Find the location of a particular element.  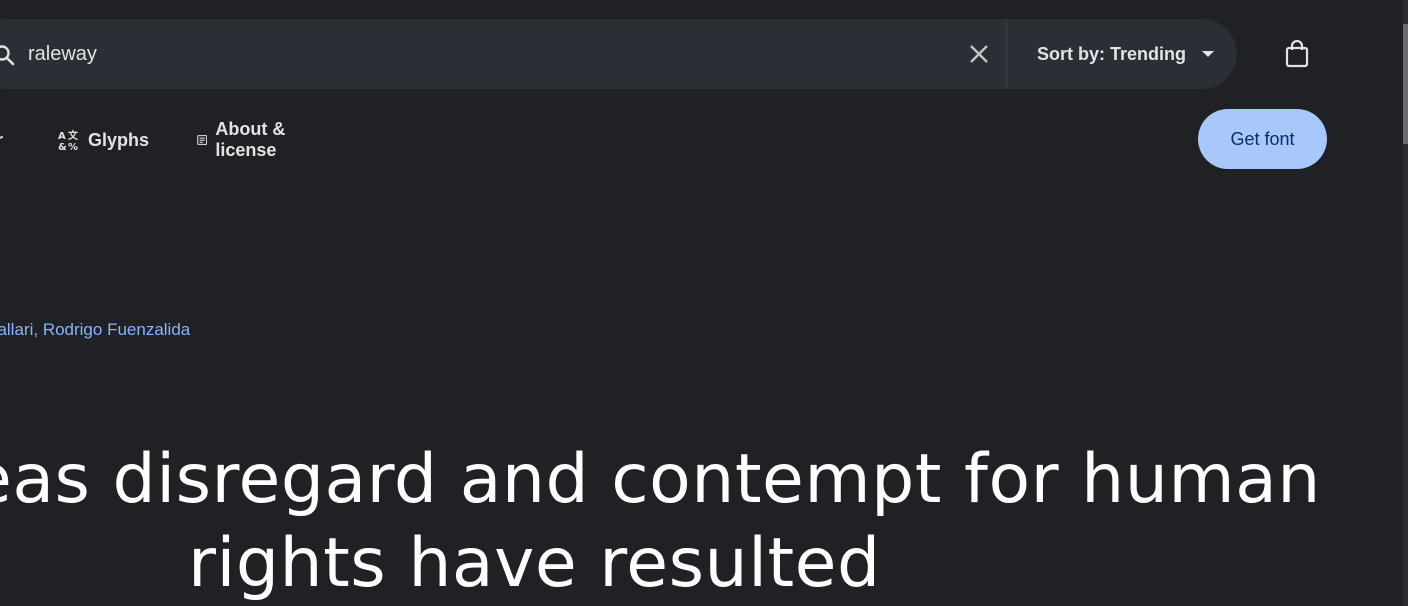

glyphs-icon: A 文 & % is located at coordinates (68, 140).